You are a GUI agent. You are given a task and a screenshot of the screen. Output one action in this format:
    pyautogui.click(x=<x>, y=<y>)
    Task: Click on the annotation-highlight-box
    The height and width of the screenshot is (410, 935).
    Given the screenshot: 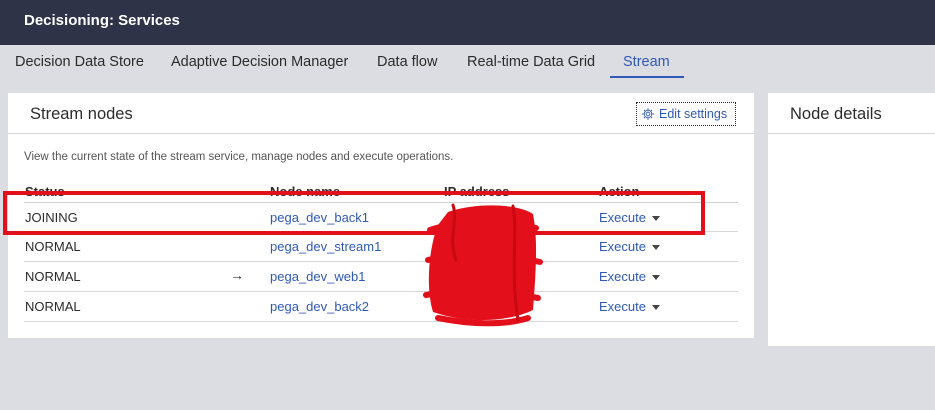 What is the action you would take?
    pyautogui.click(x=354, y=213)
    